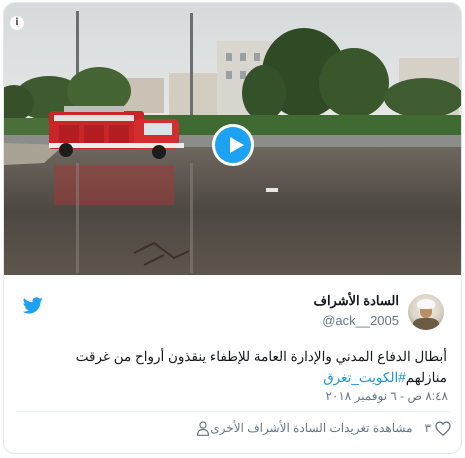 The image size is (465, 458). I want to click on hashtag-link: #الكويت_تغرق, so click(364, 377).